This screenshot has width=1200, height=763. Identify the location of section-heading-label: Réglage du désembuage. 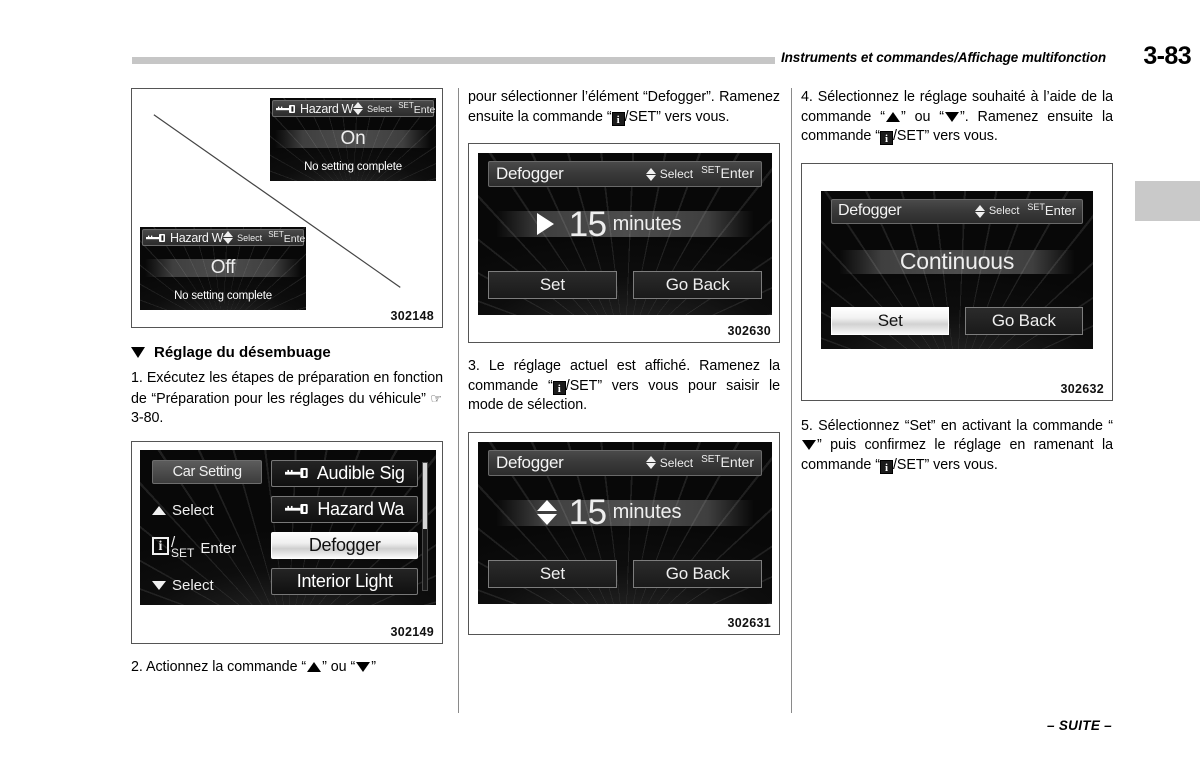
(242, 352).